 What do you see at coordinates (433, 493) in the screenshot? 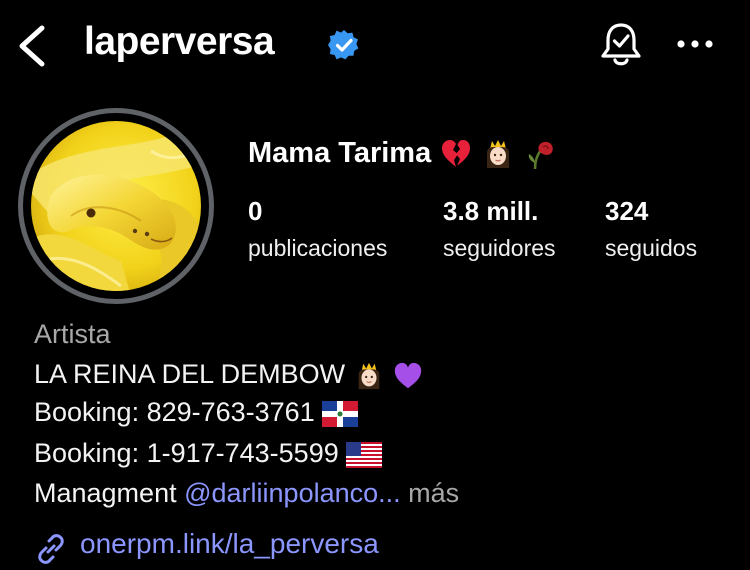
I see `more-button: más` at bounding box center [433, 493].